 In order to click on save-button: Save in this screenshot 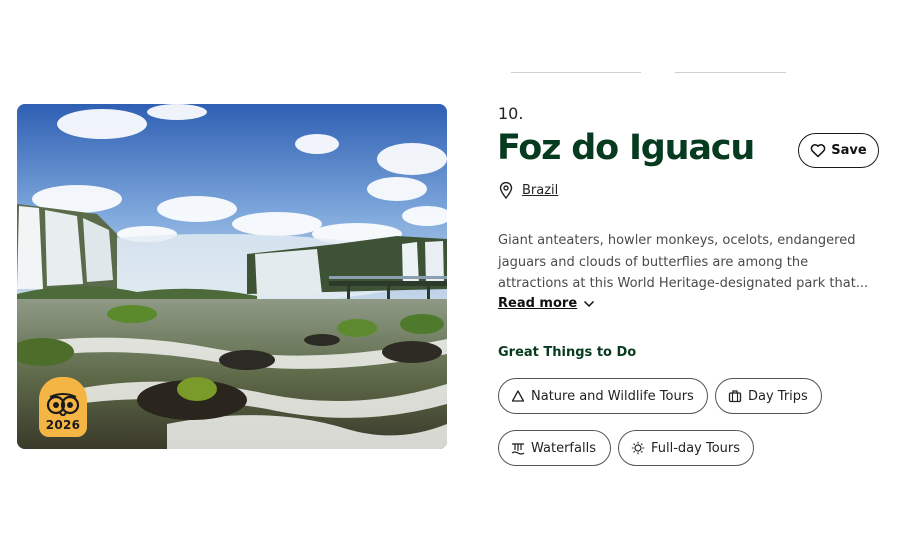, I will do `click(838, 150)`.